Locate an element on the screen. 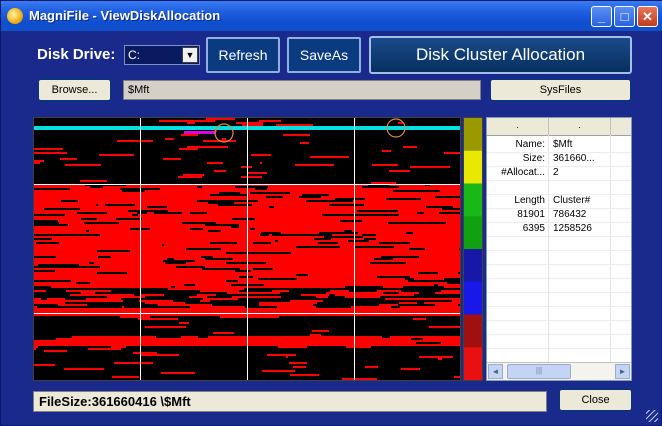 The width and height of the screenshot is (662, 426). scroll-right-icon: ► is located at coordinates (622, 371).